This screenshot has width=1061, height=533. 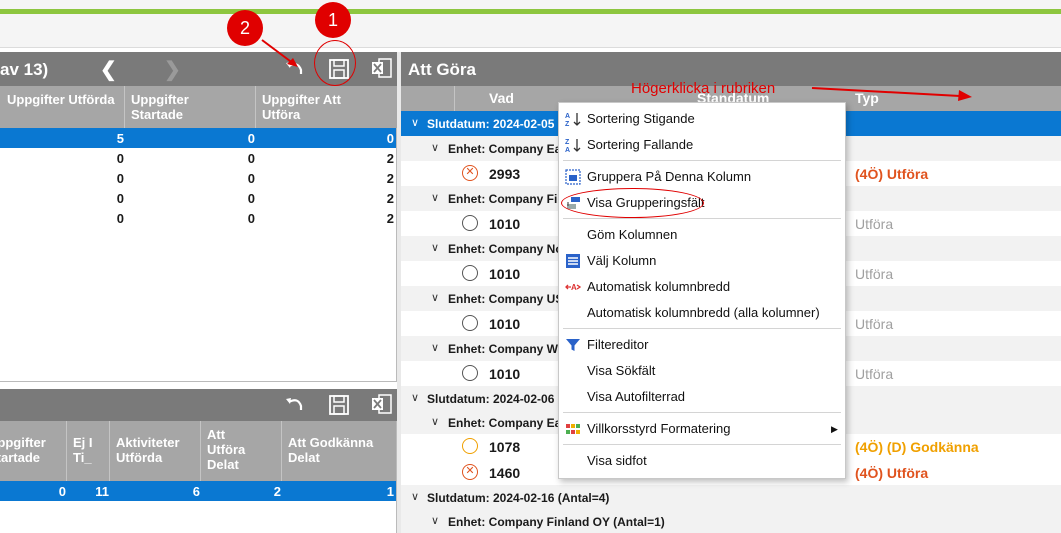 What do you see at coordinates (505, 174) in the screenshot?
I see `item-id: 2993` at bounding box center [505, 174].